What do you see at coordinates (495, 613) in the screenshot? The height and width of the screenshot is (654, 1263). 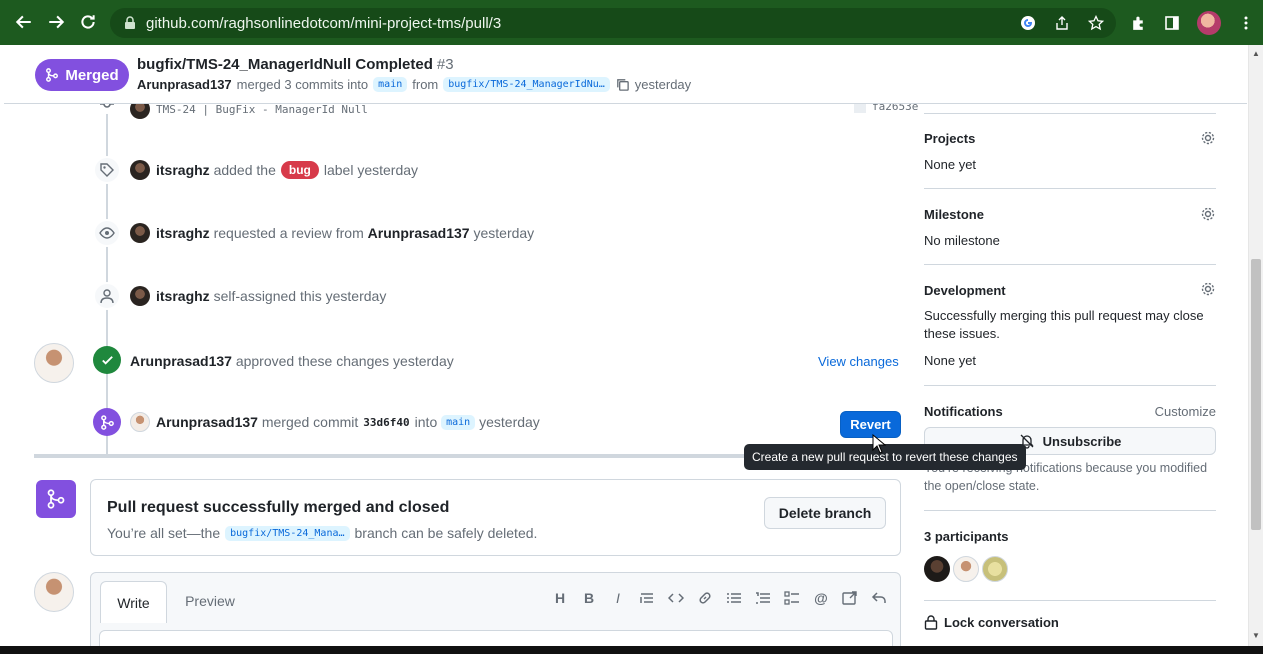 I see `comment-editor: Write Preview H B I @` at bounding box center [495, 613].